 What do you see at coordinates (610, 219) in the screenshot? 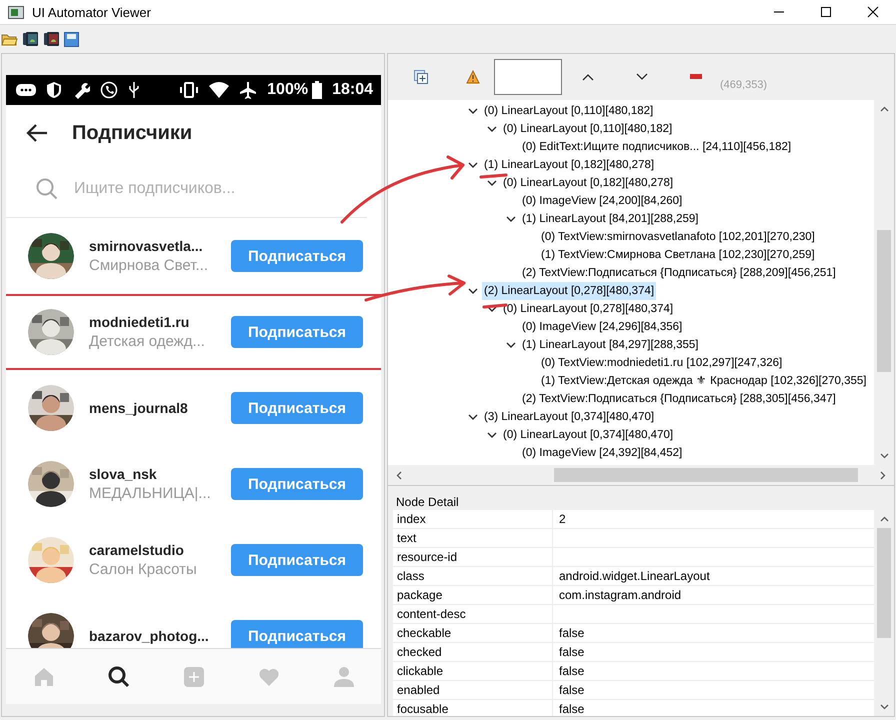
I see `tree-node: (1) LinearLayout [84,201][288,259]` at bounding box center [610, 219].